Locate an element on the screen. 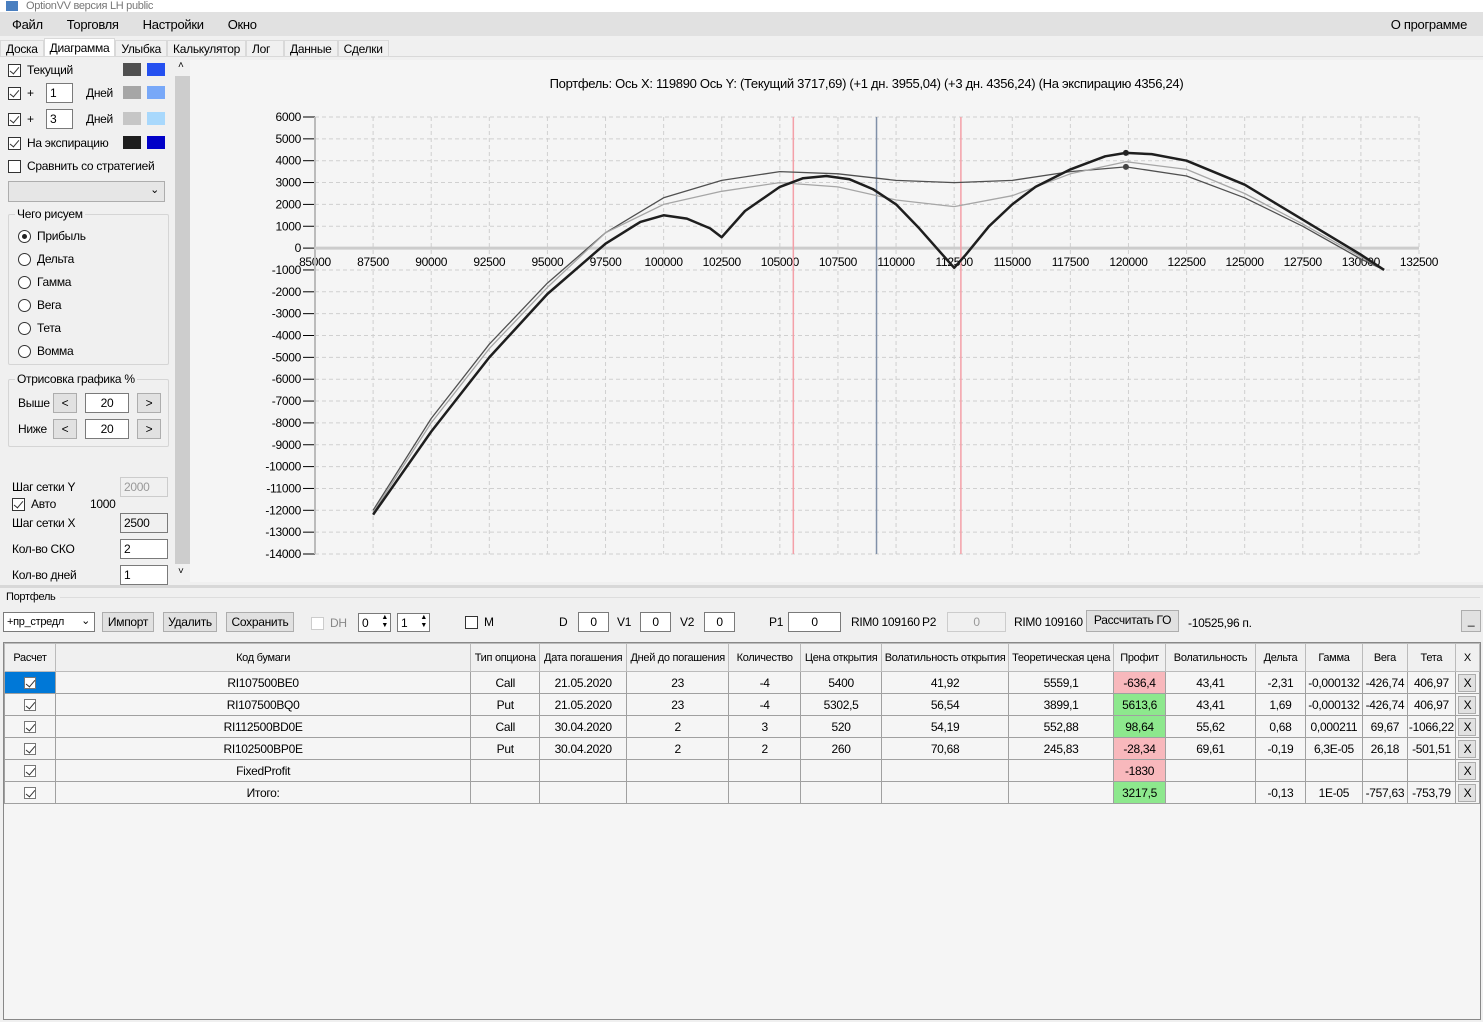 This screenshot has height=1022, width=1483. cell-gamma: 6,3E-05 is located at coordinates (1333, 748).